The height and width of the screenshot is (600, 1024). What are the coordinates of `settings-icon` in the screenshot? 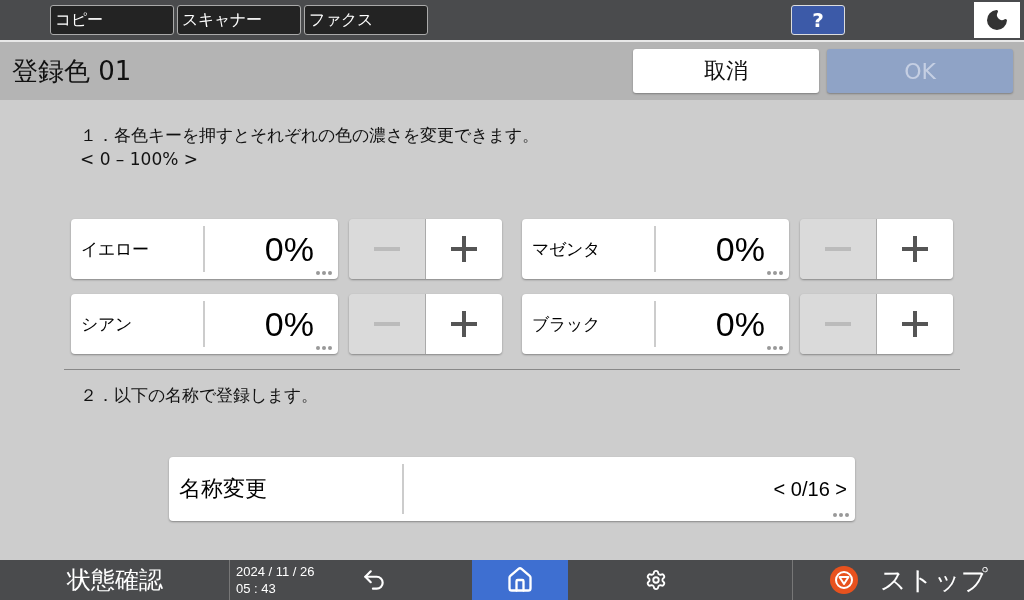 It's located at (656, 580).